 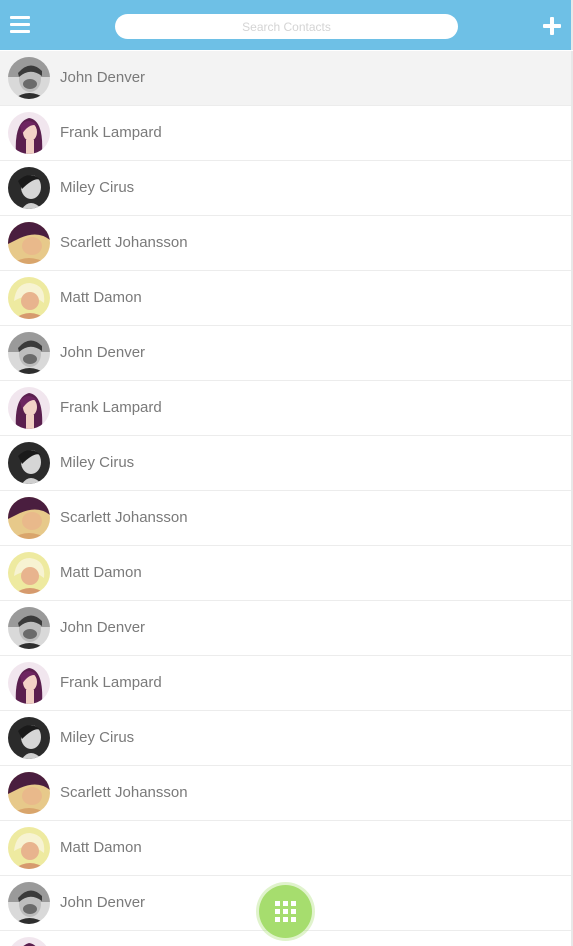 I want to click on hamburger-menu-icon, so click(x=20, y=25).